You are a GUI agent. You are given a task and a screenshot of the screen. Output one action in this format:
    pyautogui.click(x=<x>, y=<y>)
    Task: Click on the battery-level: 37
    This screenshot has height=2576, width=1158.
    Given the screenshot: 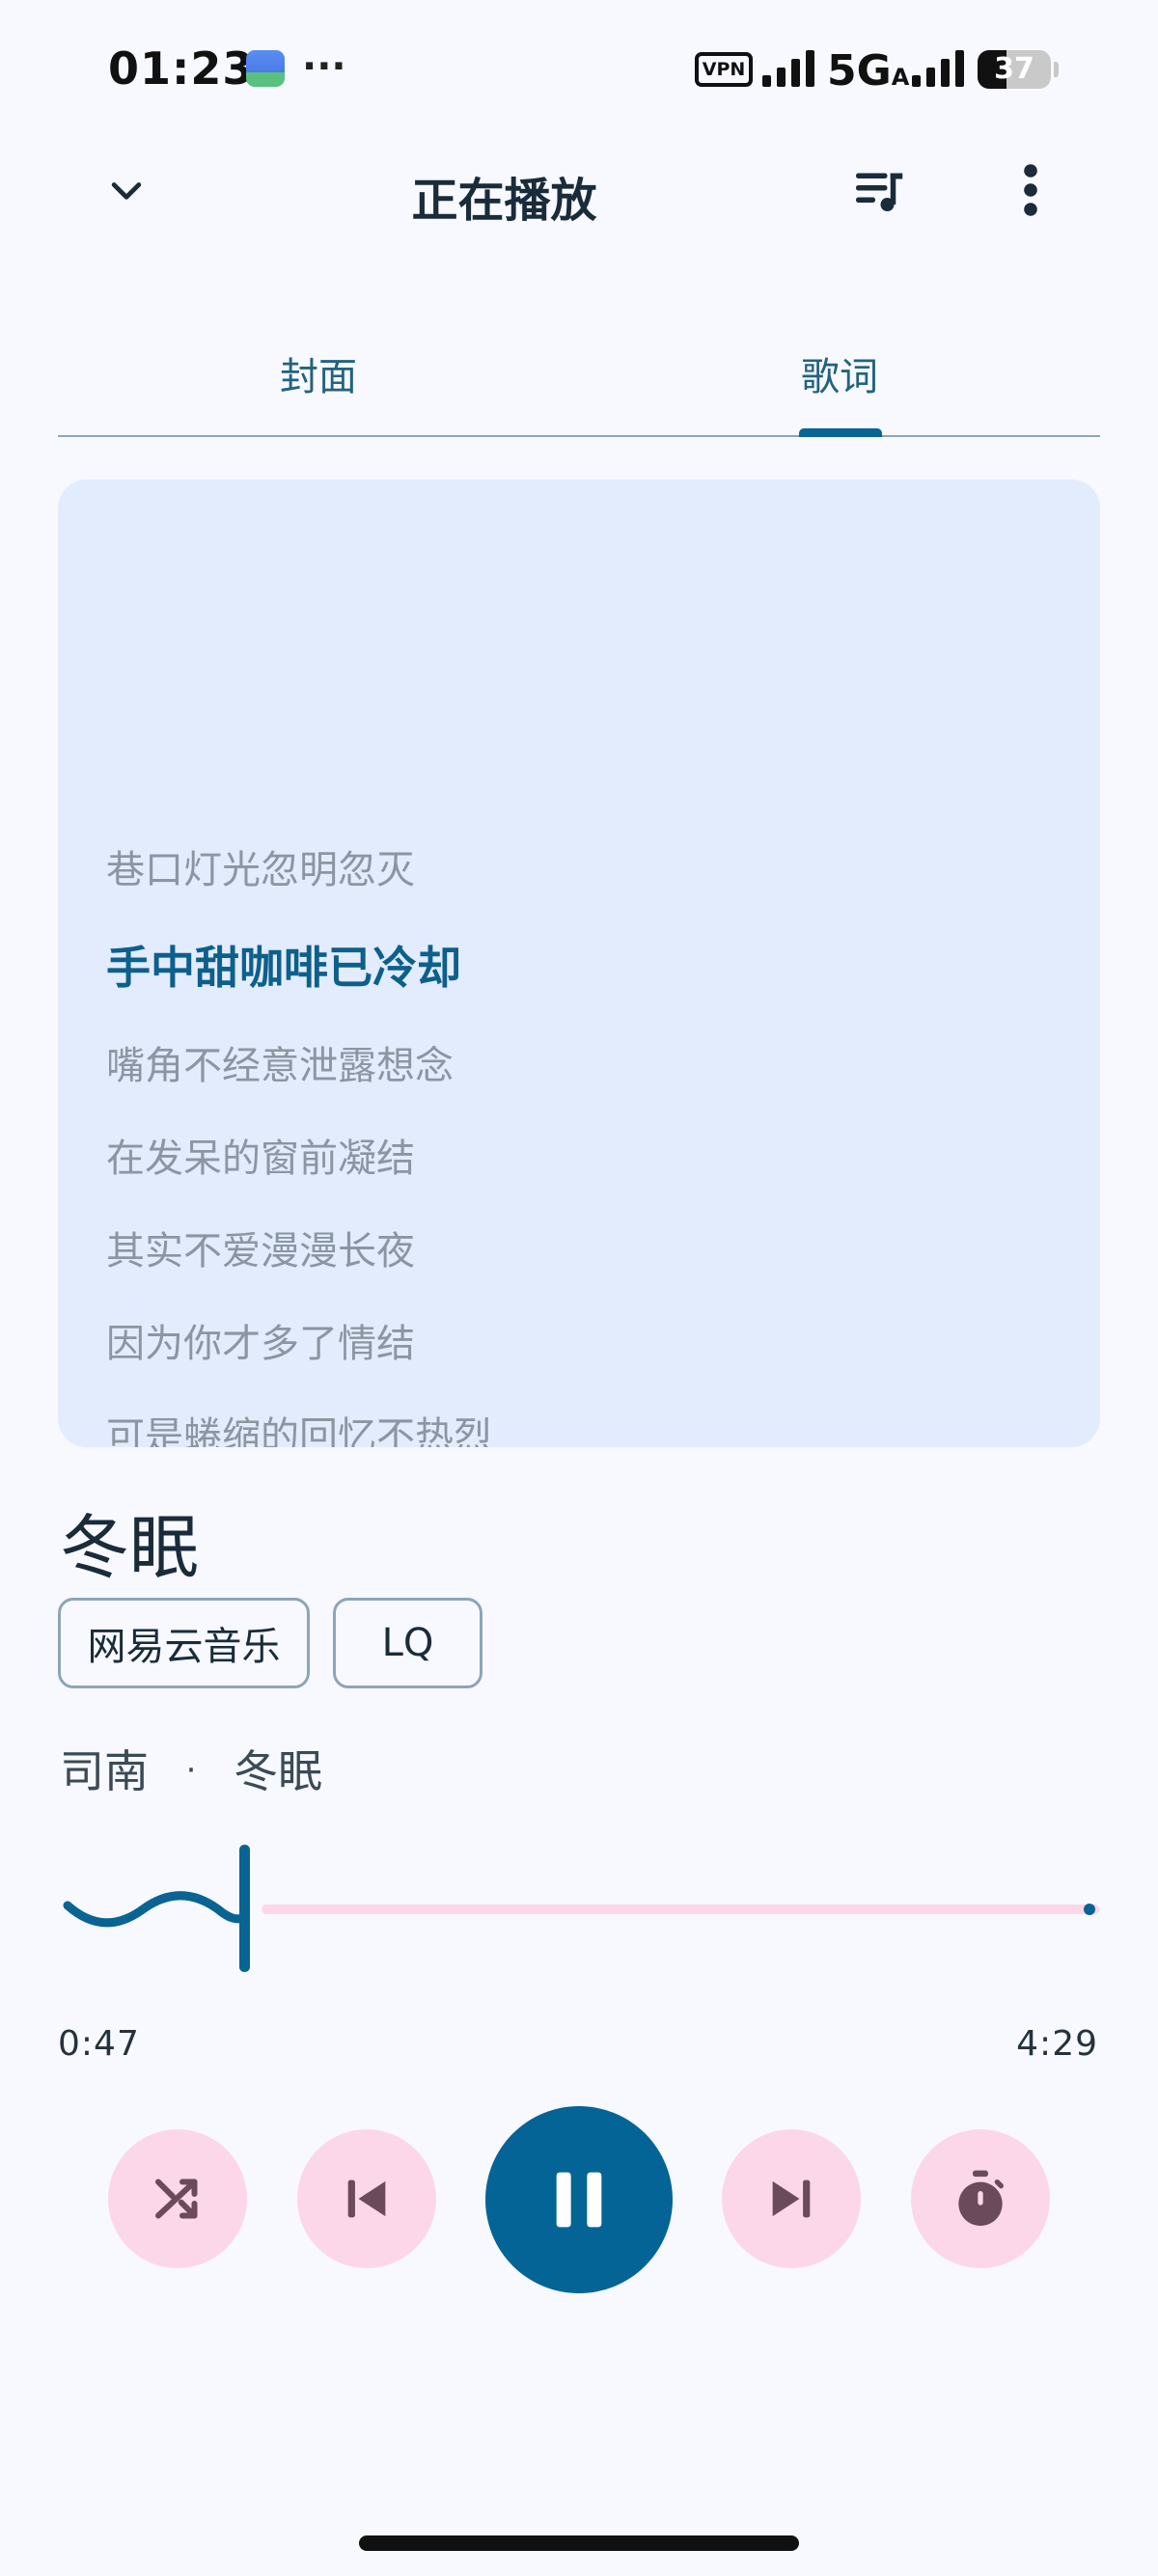 What is the action you would take?
    pyautogui.click(x=1014, y=69)
    